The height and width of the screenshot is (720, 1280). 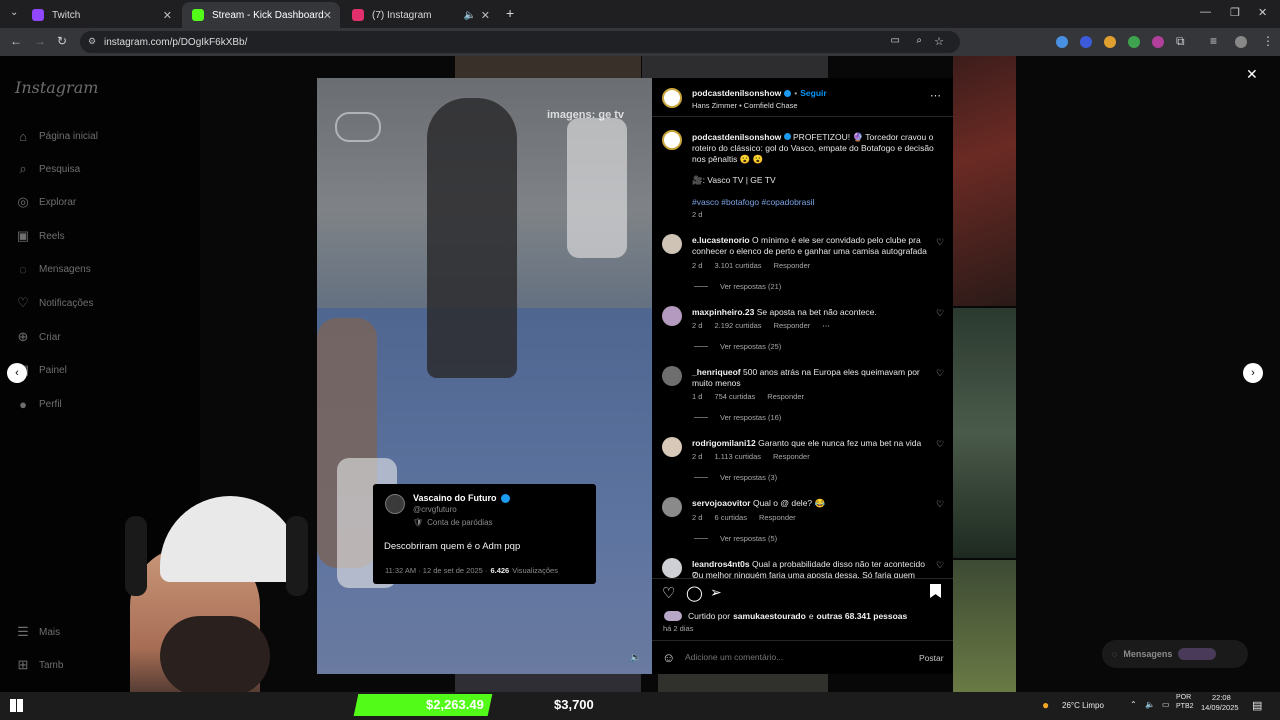 What do you see at coordinates (635, 657) in the screenshot?
I see `mute-icon: 🔈` at bounding box center [635, 657].